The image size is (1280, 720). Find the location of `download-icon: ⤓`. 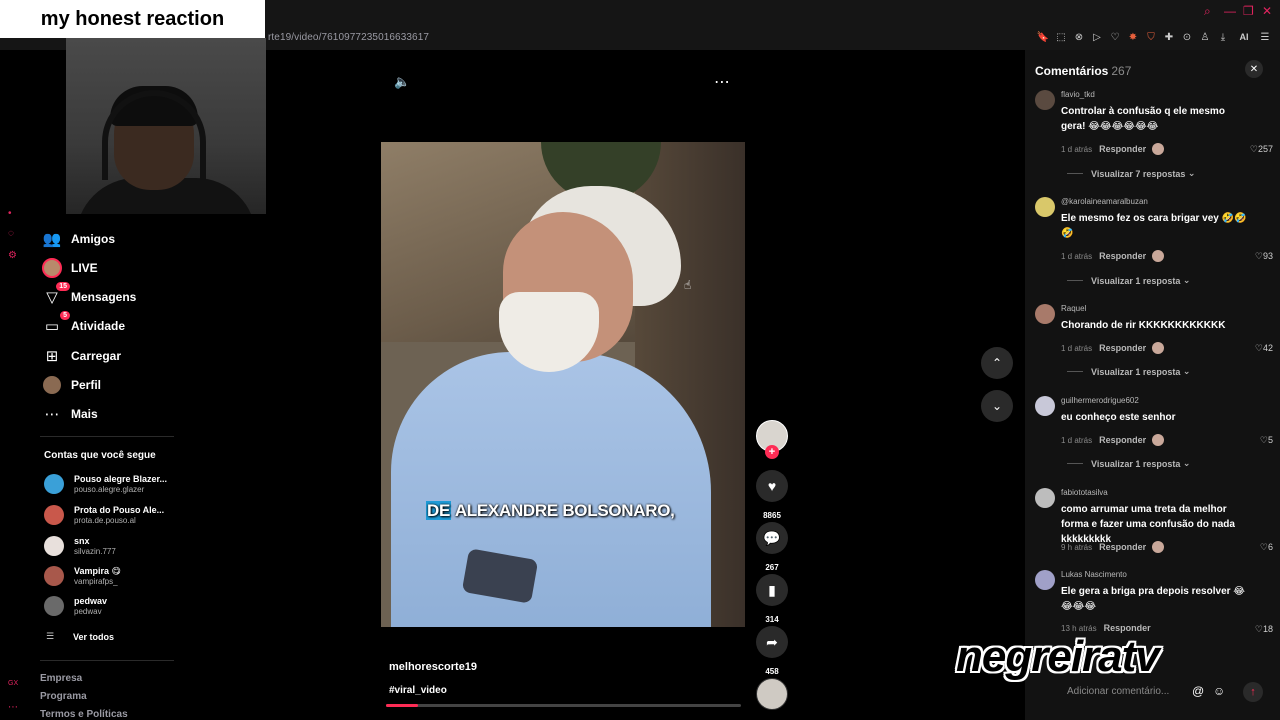

download-icon: ⤓ is located at coordinates (1223, 37).